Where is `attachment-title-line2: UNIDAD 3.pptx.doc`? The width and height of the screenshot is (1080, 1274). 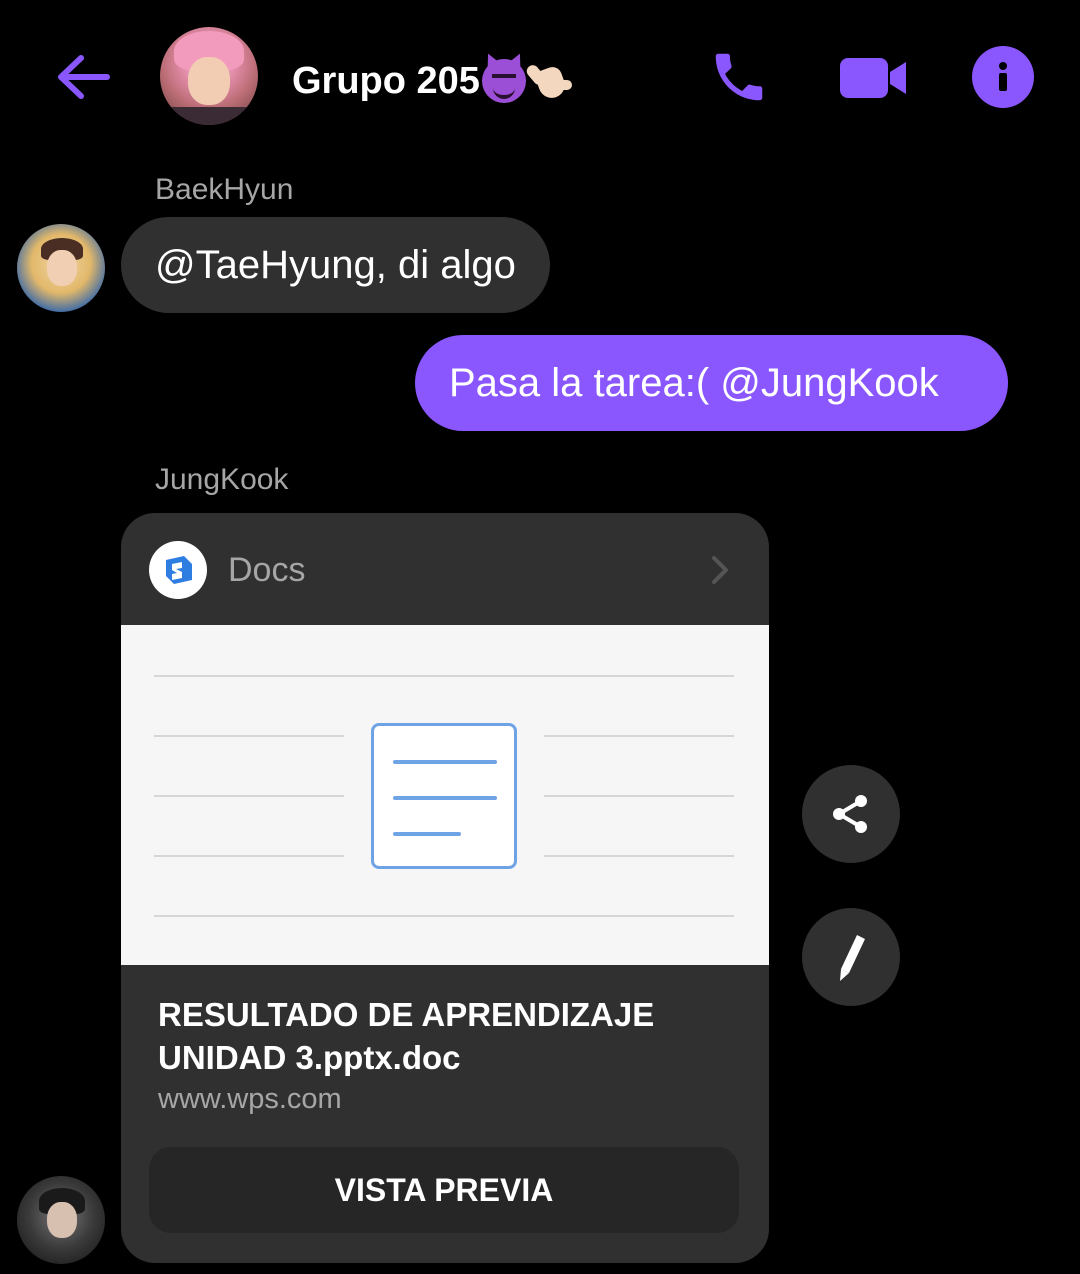
attachment-title-line2: UNIDAD 3.pptx.doc is located at coordinates (309, 1057).